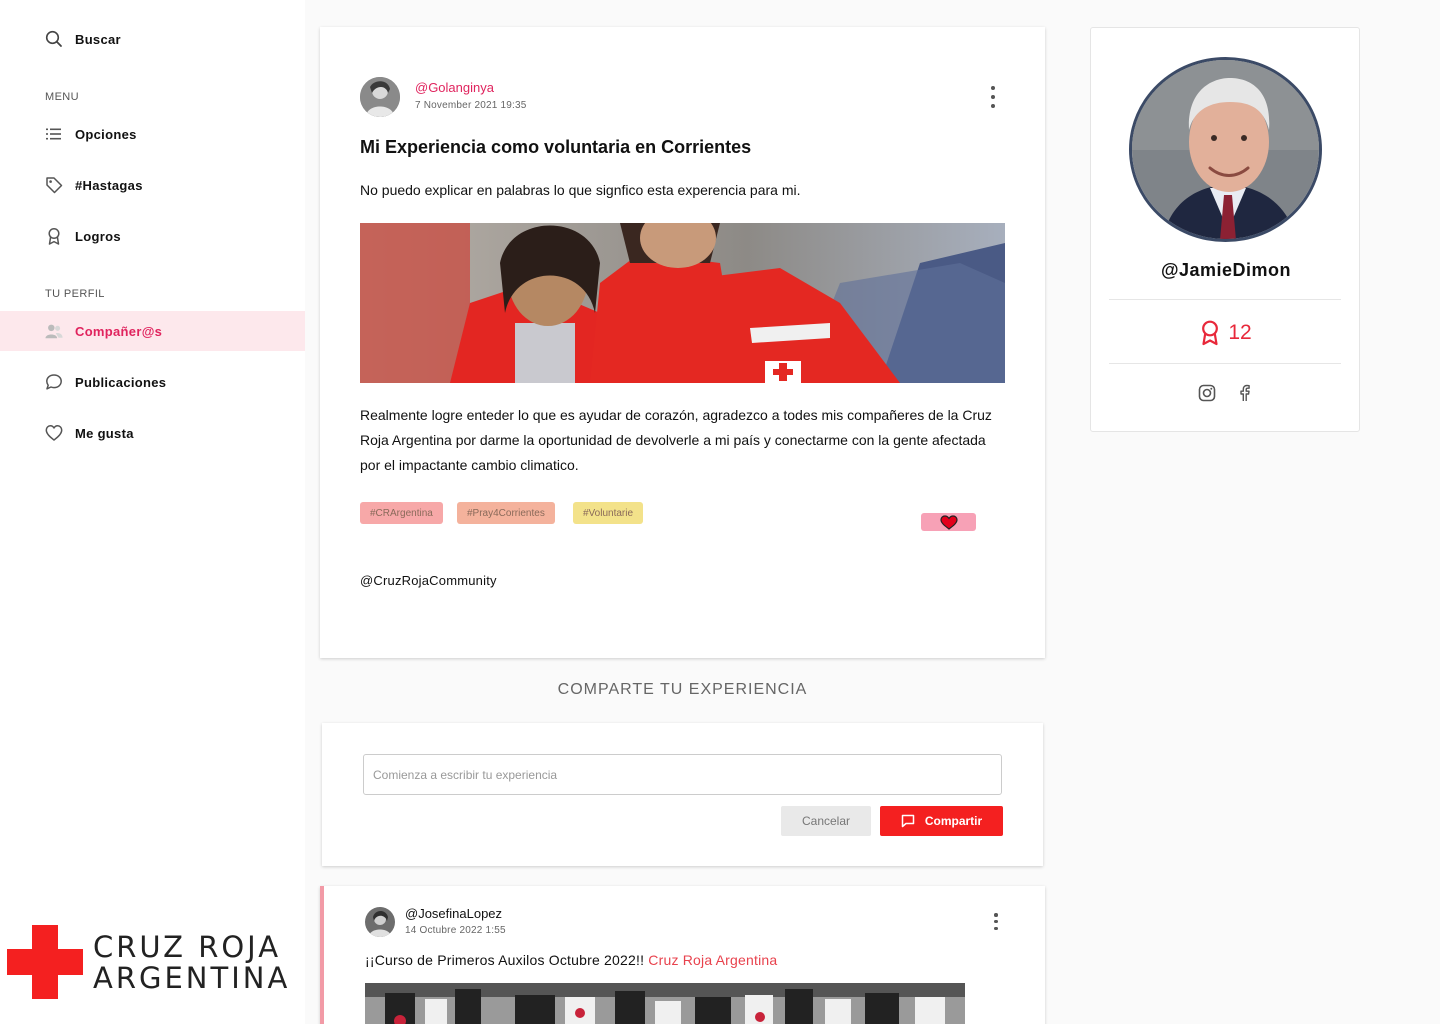 This screenshot has width=1440, height=1024. Describe the element at coordinates (192, 978) in the screenshot. I see `logo-line-2: ARGENTINA` at that location.